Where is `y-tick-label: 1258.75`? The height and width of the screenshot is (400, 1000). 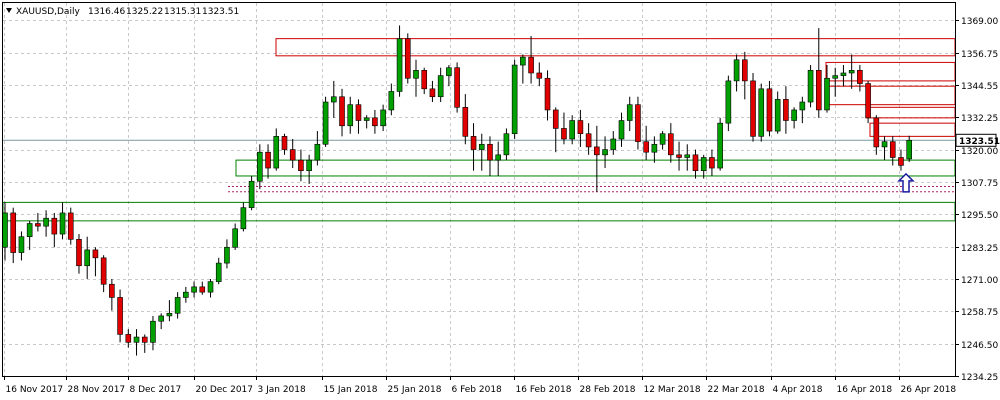 y-tick-label: 1258.75 is located at coordinates (979, 313).